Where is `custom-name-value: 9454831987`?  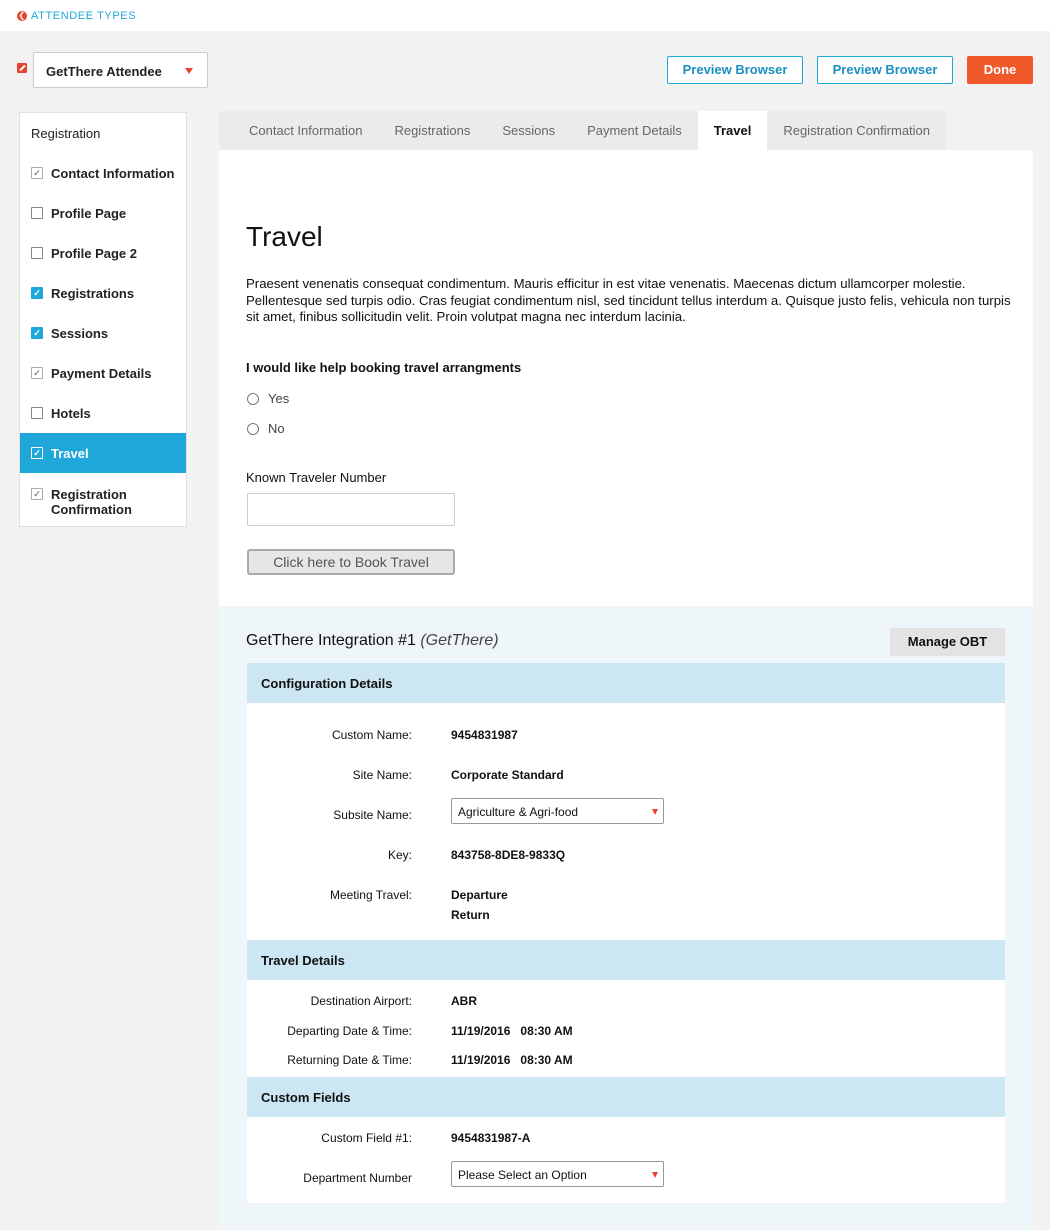
custom-name-value: 9454831987 is located at coordinates (484, 735).